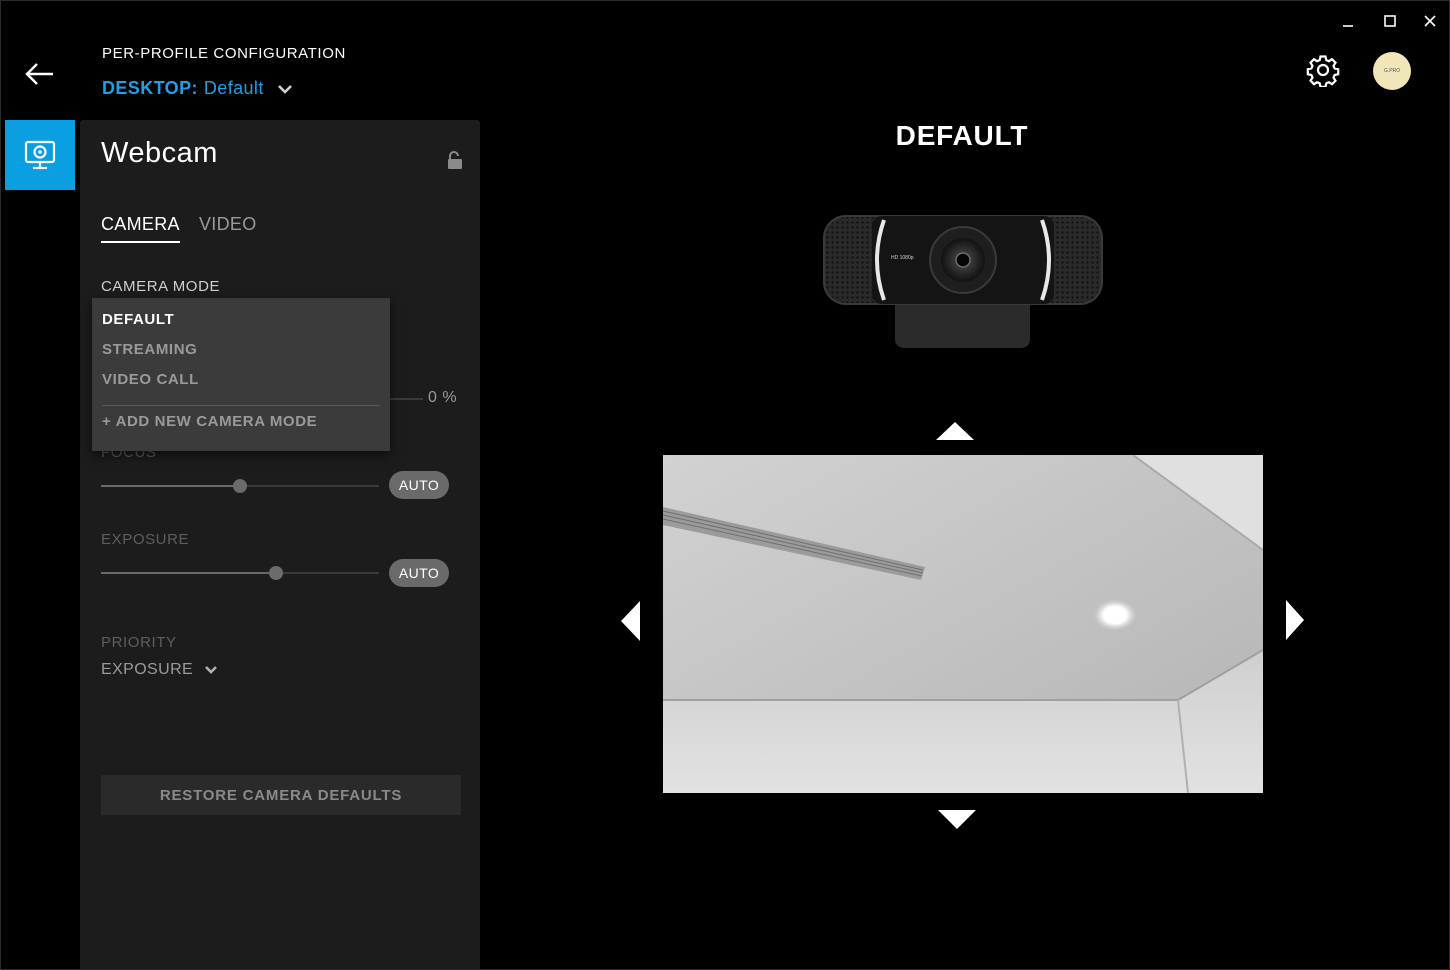 Image resolution: width=1450 pixels, height=970 pixels. I want to click on maximize-icon, so click(1390, 21).